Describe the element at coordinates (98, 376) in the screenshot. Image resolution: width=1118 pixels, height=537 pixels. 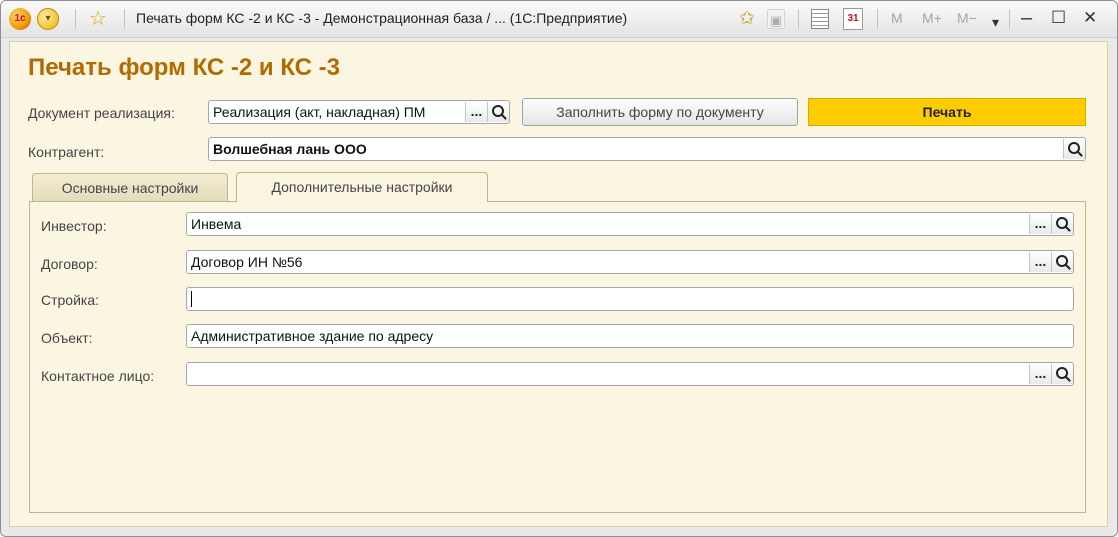
I see `contact-label: Контактное лицо:` at that location.